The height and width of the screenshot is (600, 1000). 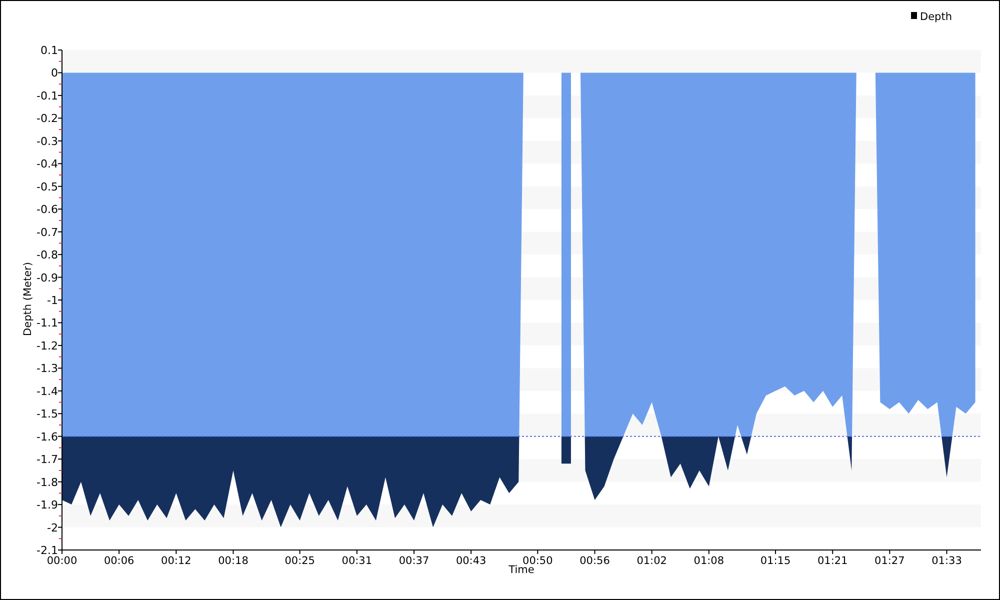 What do you see at coordinates (775, 561) in the screenshot?
I see `x-tick-label: 01:15` at bounding box center [775, 561].